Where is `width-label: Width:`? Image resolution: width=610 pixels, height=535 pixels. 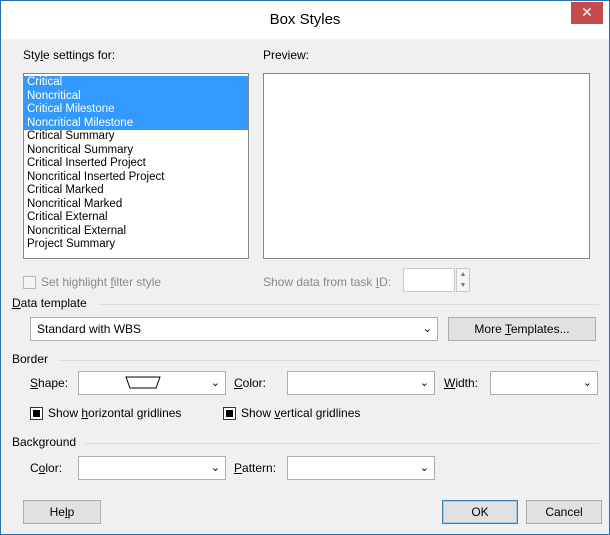 width-label: Width: is located at coordinates (461, 383).